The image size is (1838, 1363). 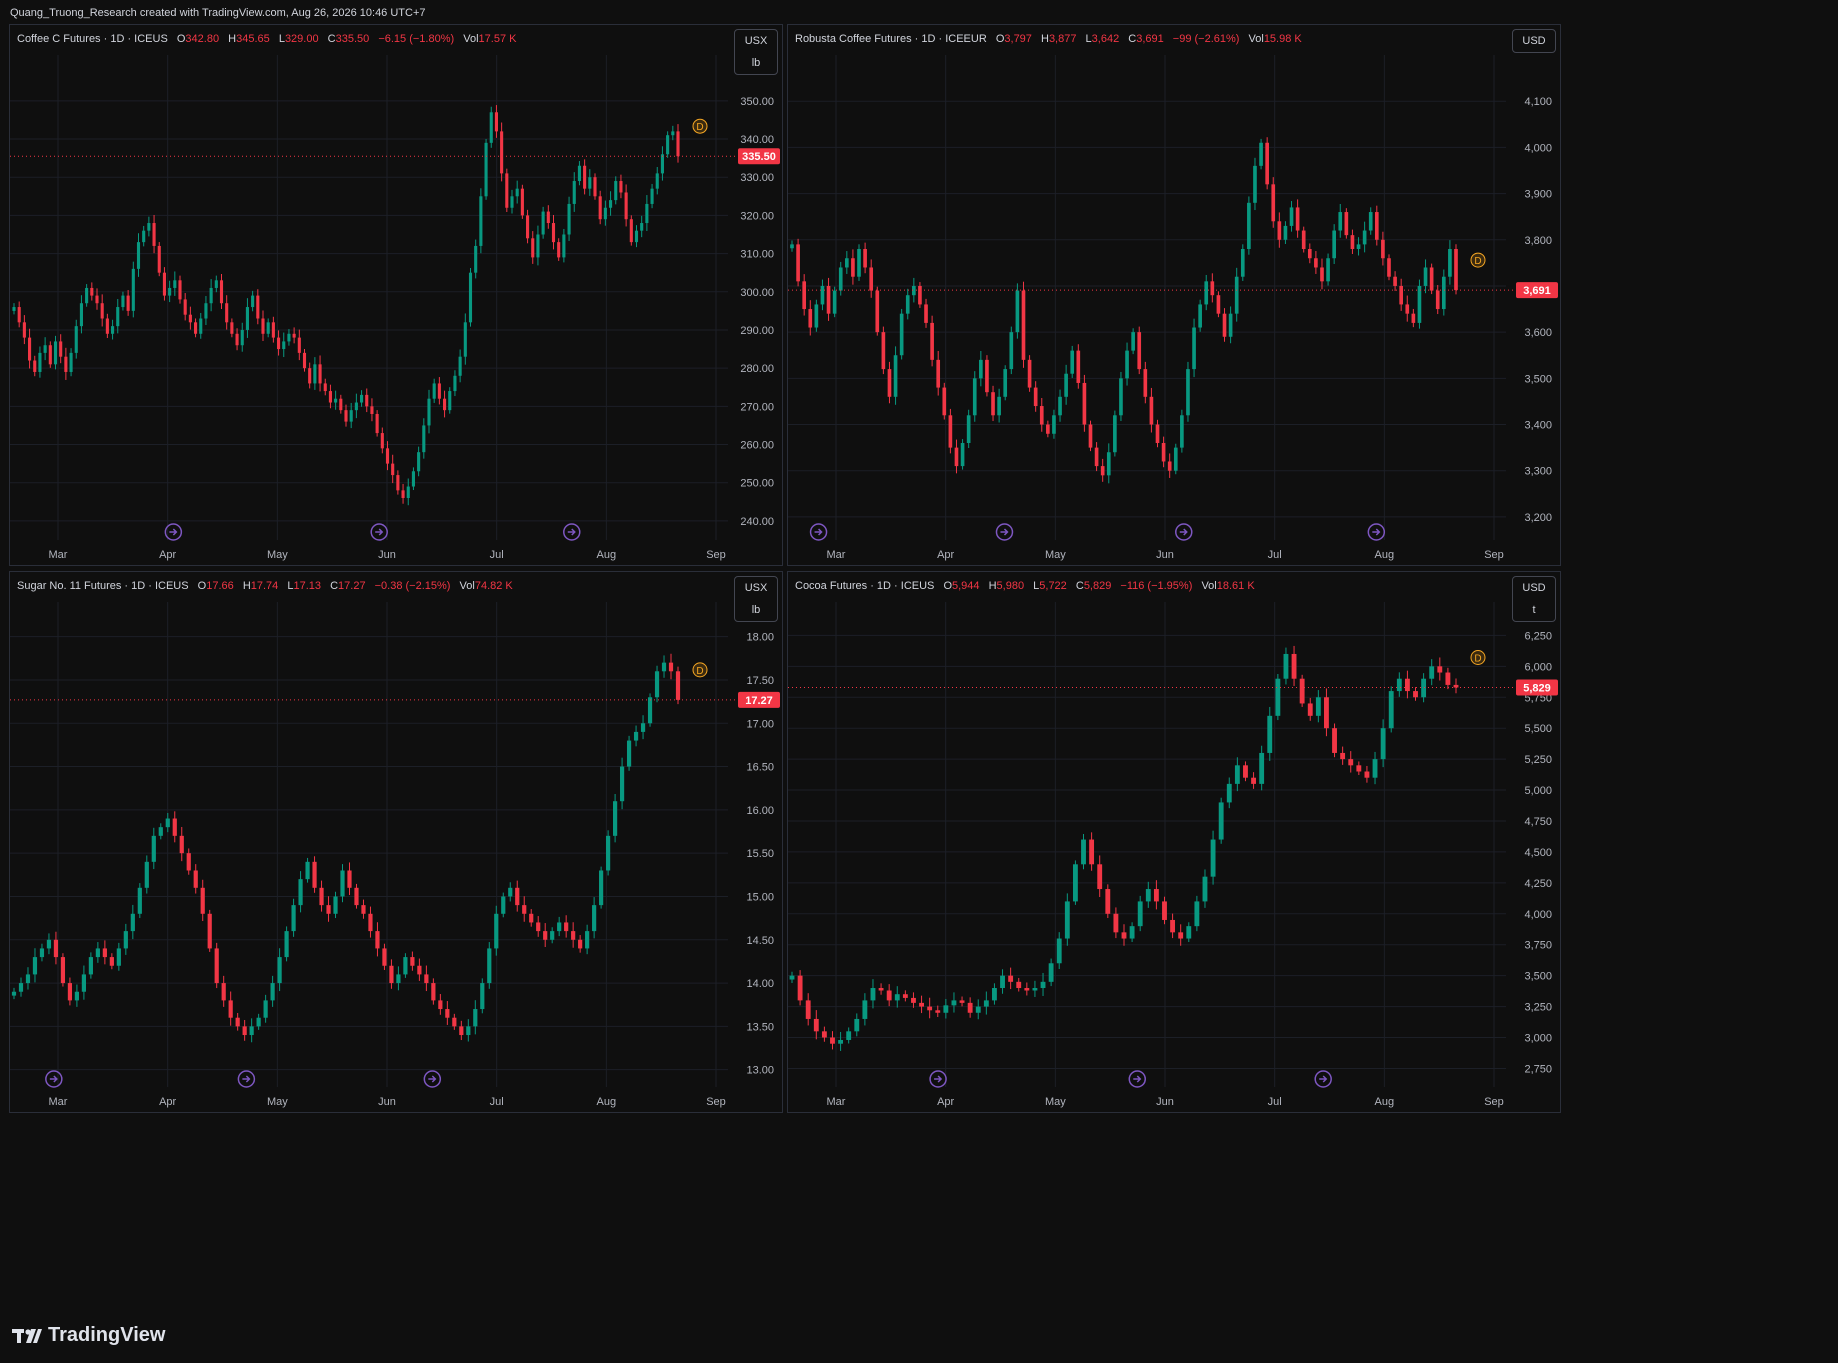 What do you see at coordinates (716, 555) in the screenshot?
I see `x-tick-label: Sep` at bounding box center [716, 555].